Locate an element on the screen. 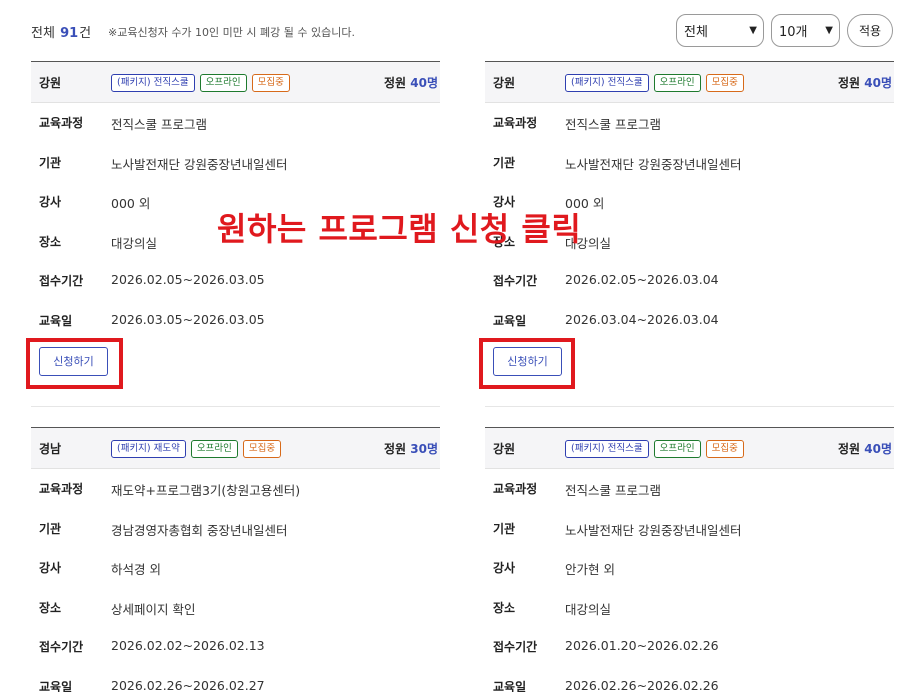 The image size is (911, 692). instructor-value: 안가현 외 is located at coordinates (590, 570).